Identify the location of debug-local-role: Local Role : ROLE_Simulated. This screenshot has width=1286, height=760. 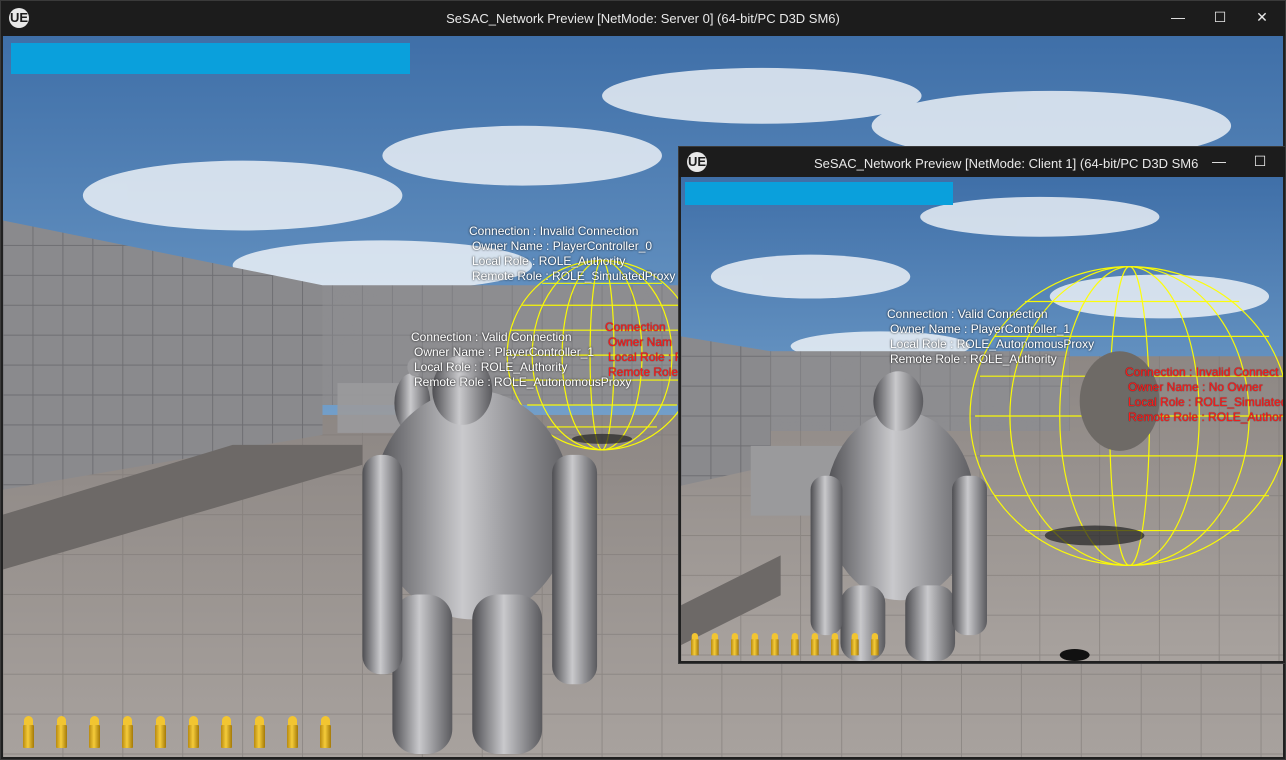
(1205, 402).